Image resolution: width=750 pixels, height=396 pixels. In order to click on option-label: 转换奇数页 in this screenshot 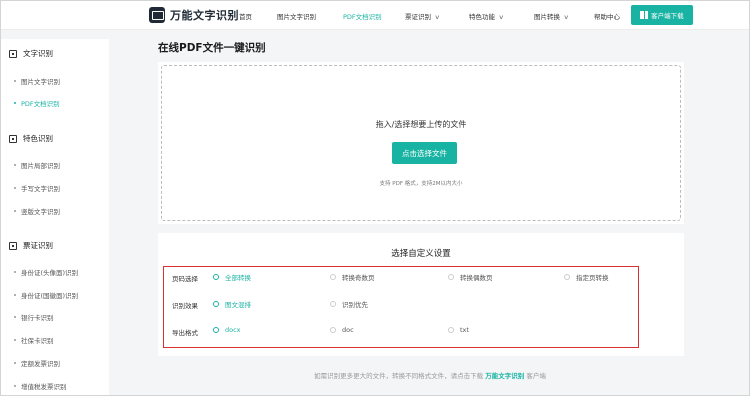, I will do `click(358, 278)`.